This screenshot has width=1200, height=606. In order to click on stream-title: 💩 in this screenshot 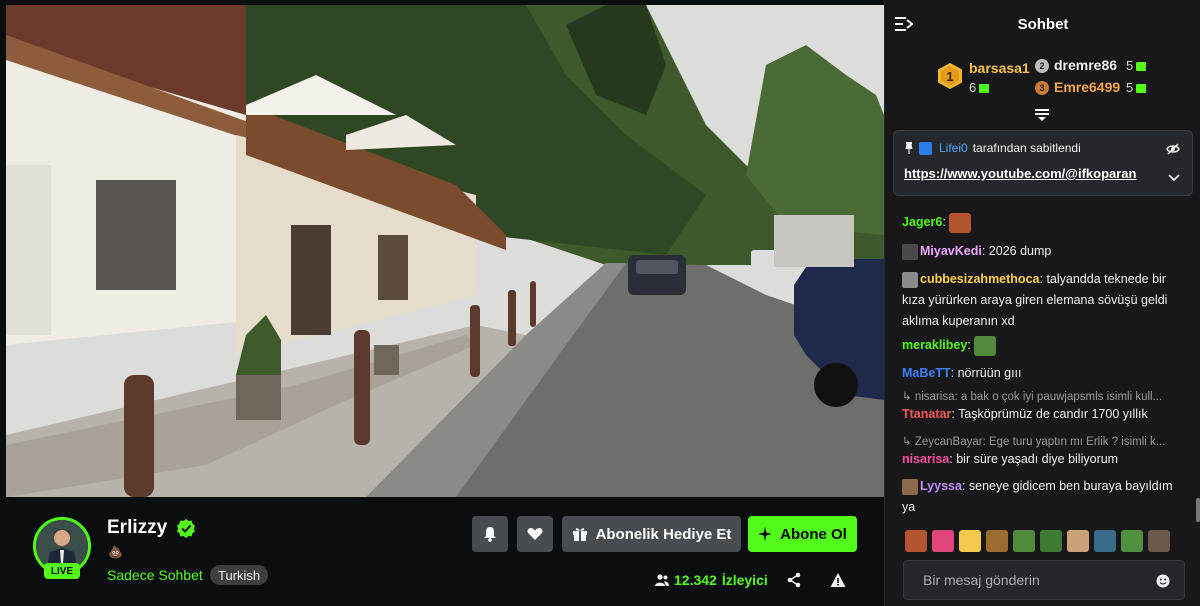, I will do `click(115, 552)`.